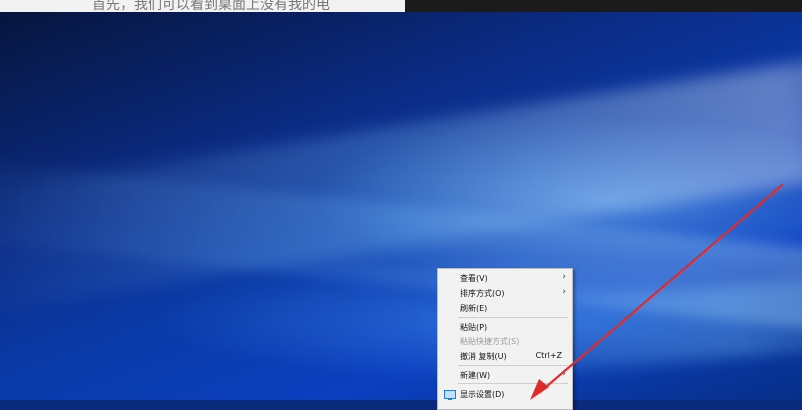 The width and height of the screenshot is (802, 410). I want to click on menu-item-label: 刷新(E), so click(474, 308).